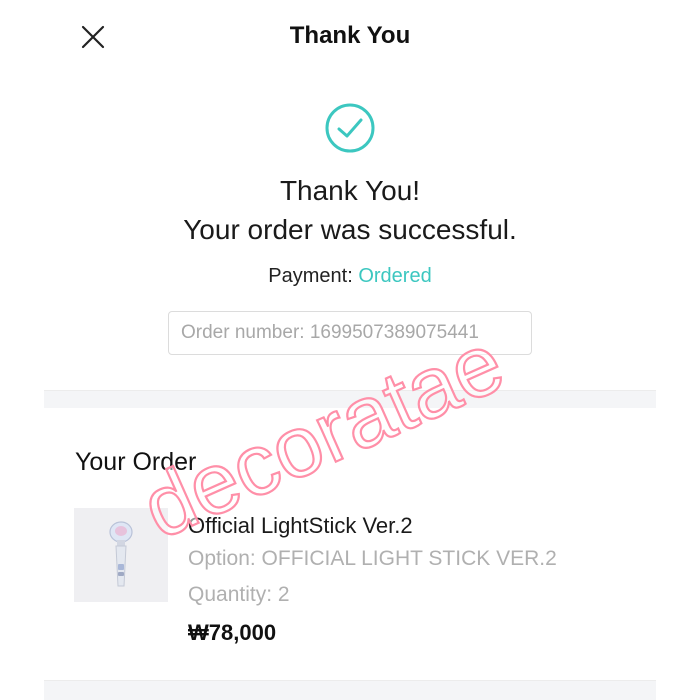 The width and height of the screenshot is (700, 700). What do you see at coordinates (350, 229) in the screenshot?
I see `order-success-message: Your order was successful.` at bounding box center [350, 229].